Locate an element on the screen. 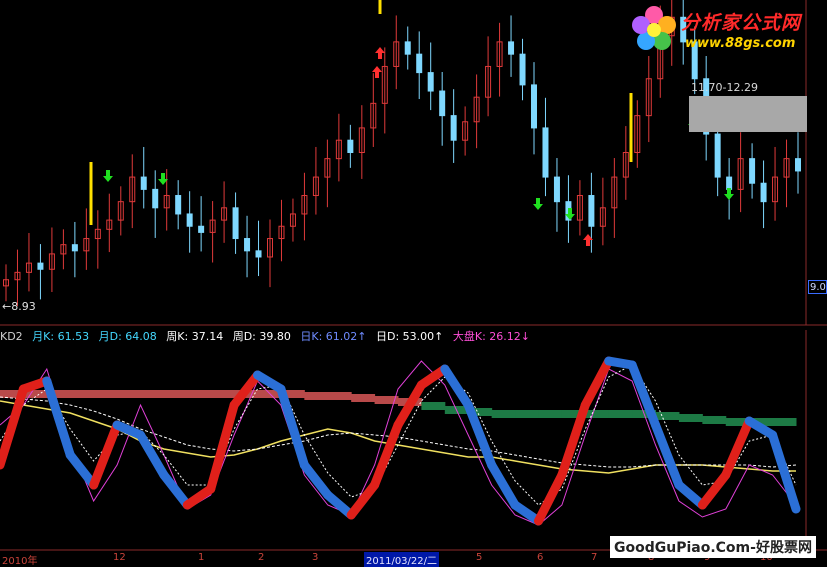 This screenshot has width=827, height=567. legend-month-d: 月D: 64.08 is located at coordinates (127, 336).